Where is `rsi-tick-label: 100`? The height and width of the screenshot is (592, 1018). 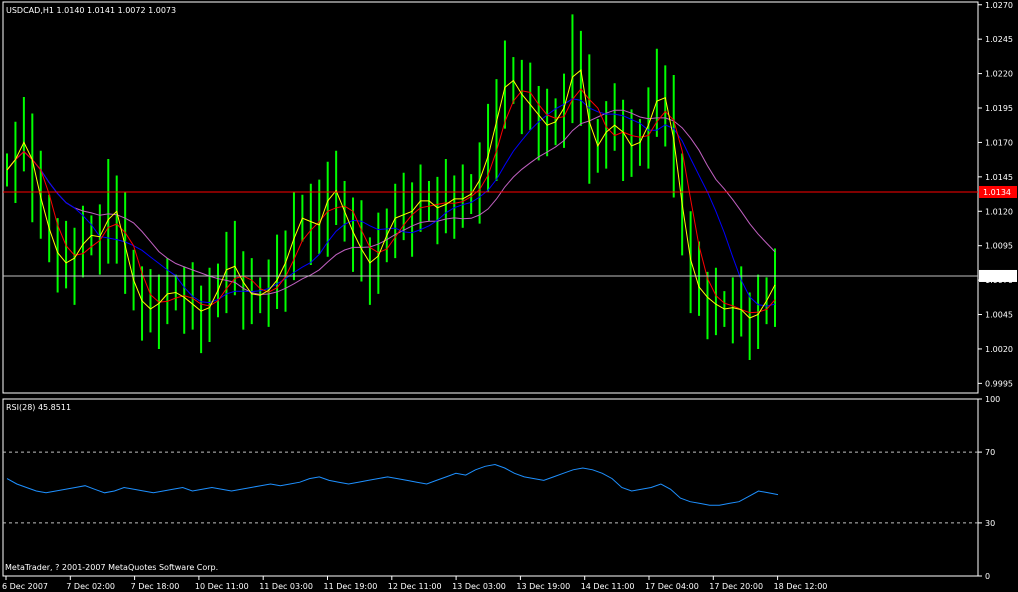 rsi-tick-label: 100 is located at coordinates (992, 399).